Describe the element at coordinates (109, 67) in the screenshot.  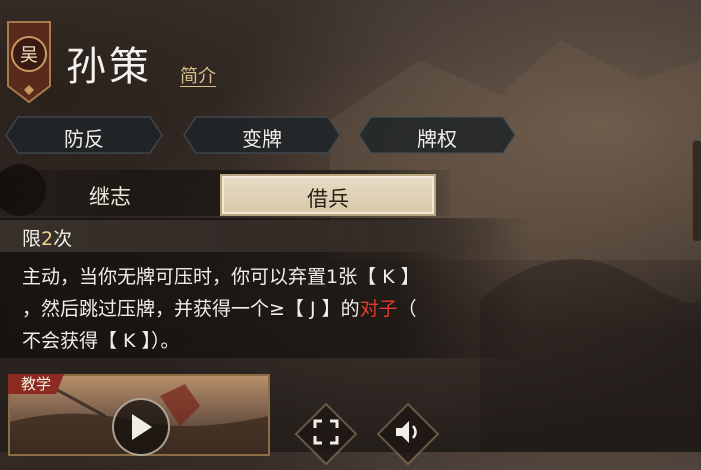
I see `hero-name: 孙策` at that location.